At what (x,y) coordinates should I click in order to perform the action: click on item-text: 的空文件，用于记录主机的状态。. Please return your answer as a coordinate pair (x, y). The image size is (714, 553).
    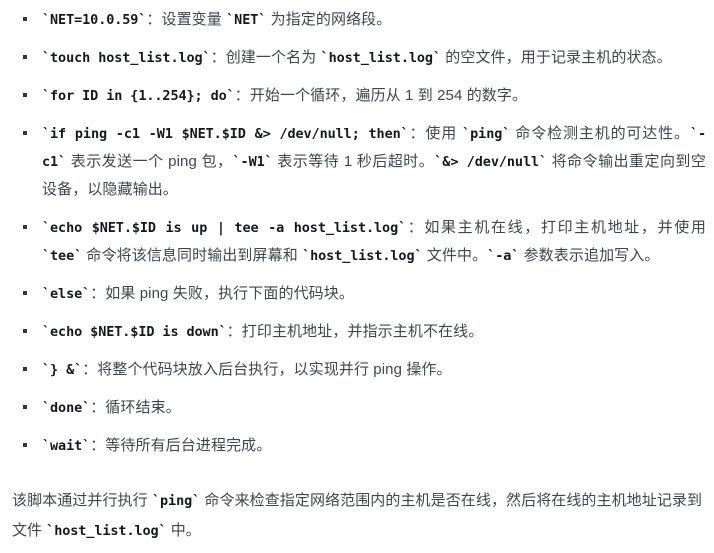
    Looking at the image, I should click on (556, 57).